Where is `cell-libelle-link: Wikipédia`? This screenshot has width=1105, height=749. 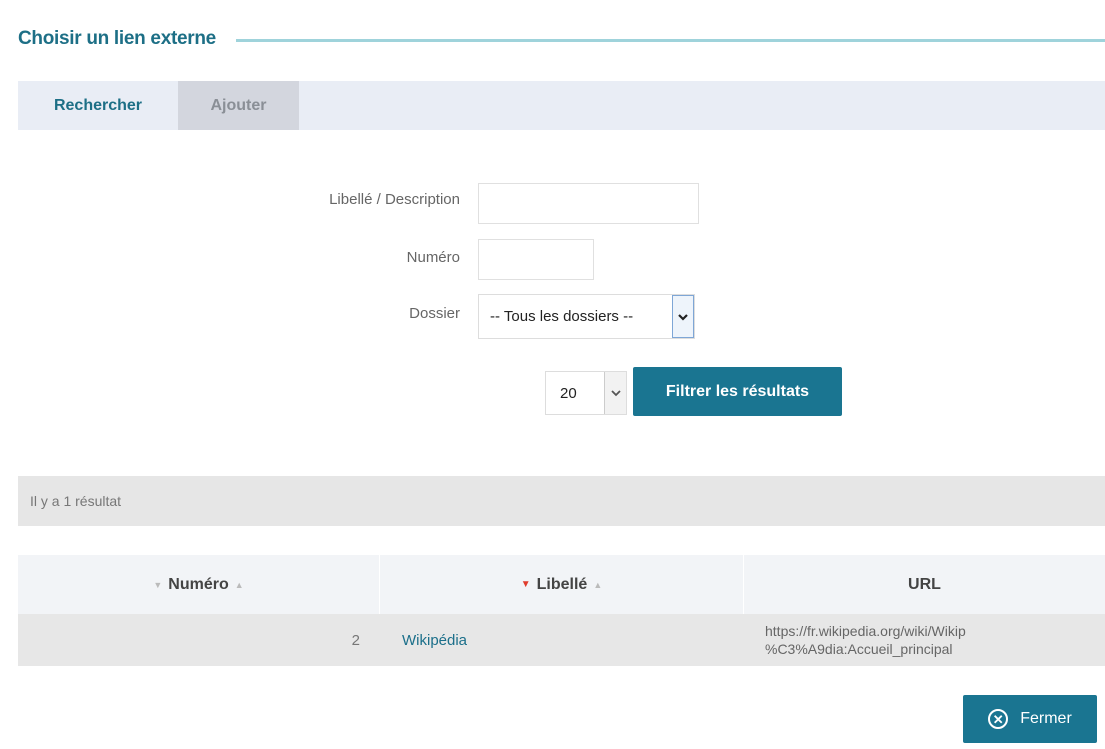
cell-libelle-link: Wikipédia is located at coordinates (562, 640).